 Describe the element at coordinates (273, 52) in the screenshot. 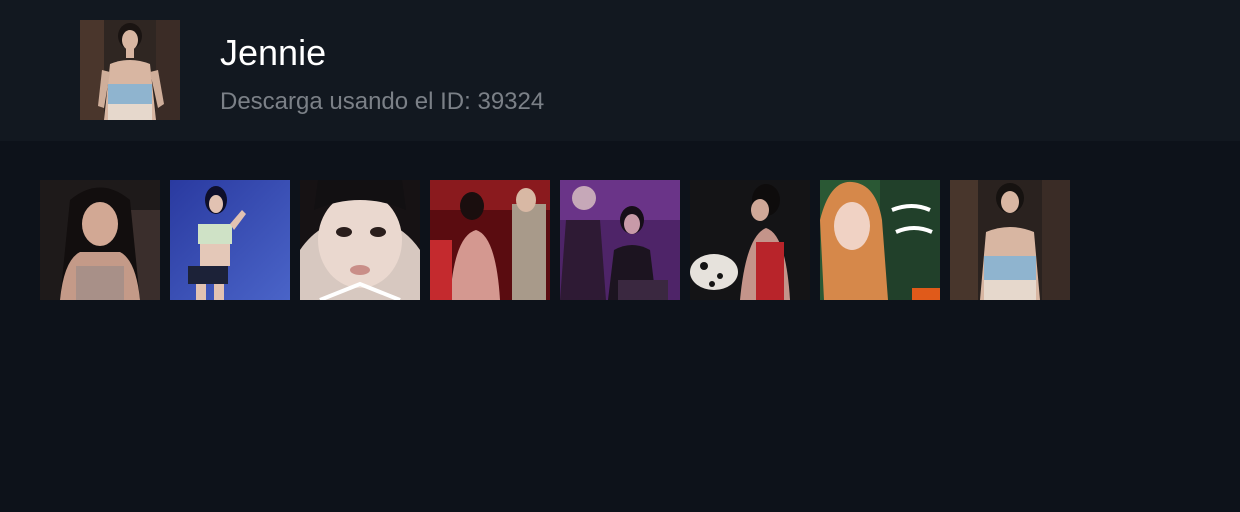

I see `profile-name: Jennie` at that location.